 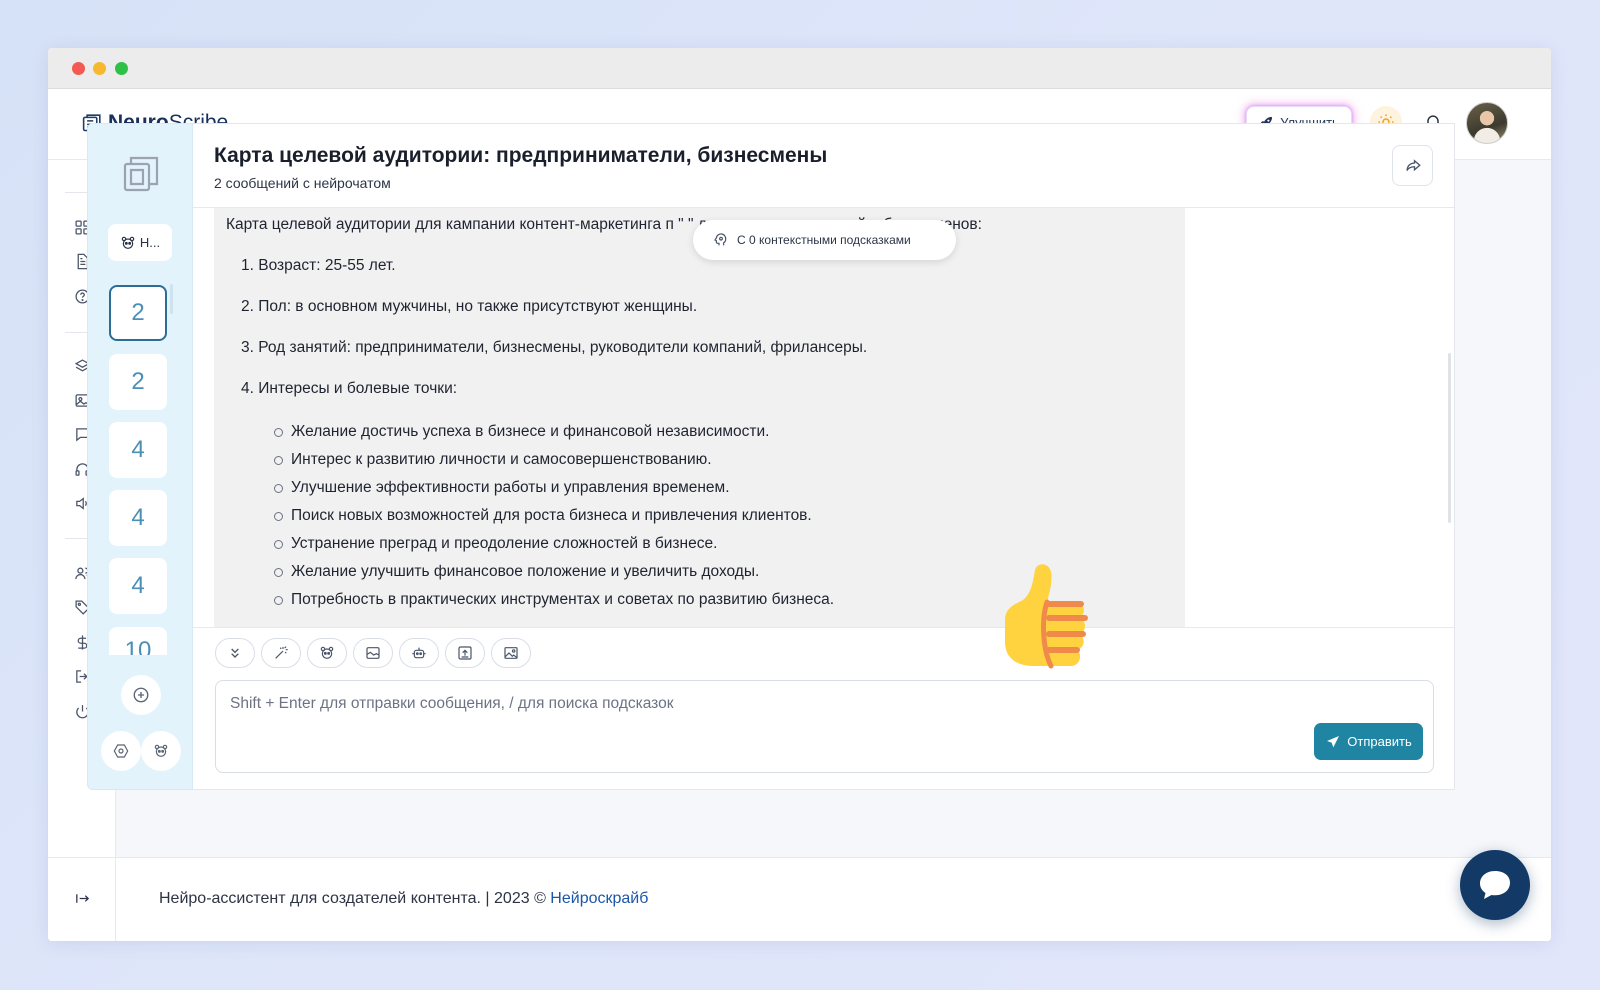 I want to click on send-label: Отправить, so click(x=1379, y=741).